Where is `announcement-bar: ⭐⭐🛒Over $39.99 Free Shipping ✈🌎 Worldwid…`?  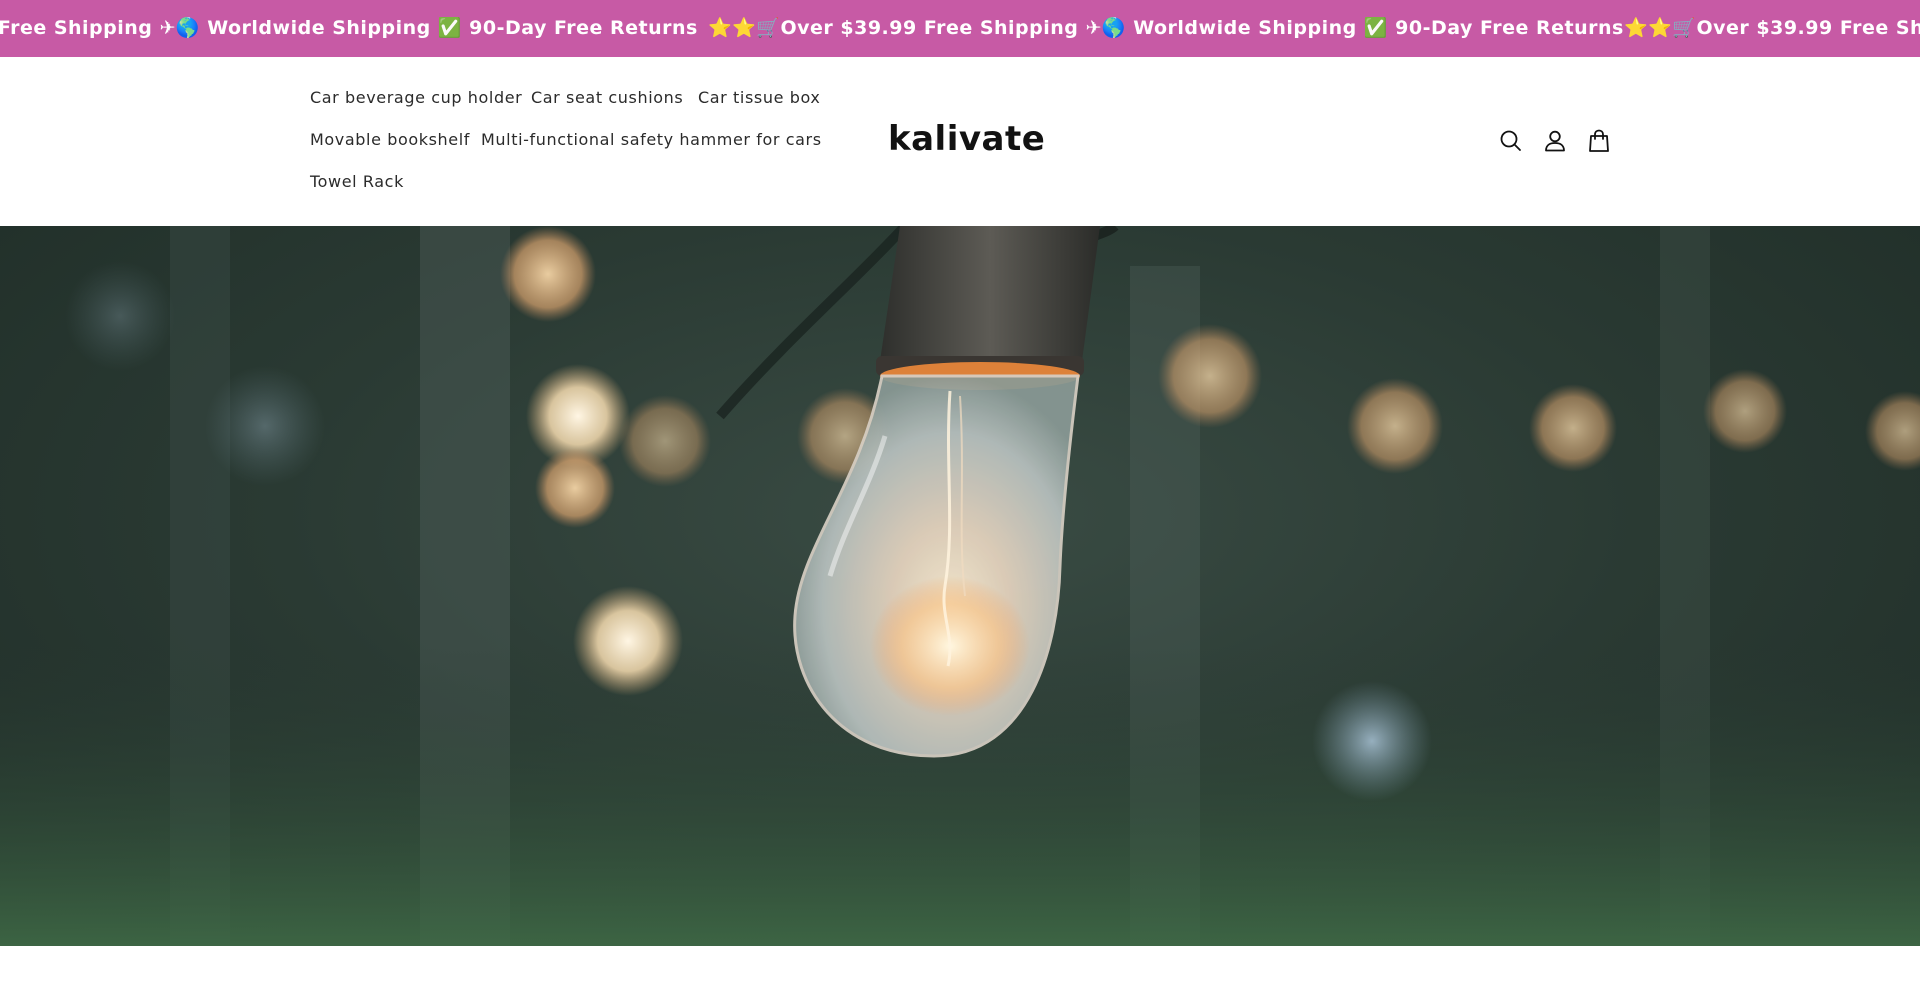
announcement-bar: ⭐⭐🛒Over $39.99 Free Shipping ✈🌎 Worldwid… is located at coordinates (960, 28).